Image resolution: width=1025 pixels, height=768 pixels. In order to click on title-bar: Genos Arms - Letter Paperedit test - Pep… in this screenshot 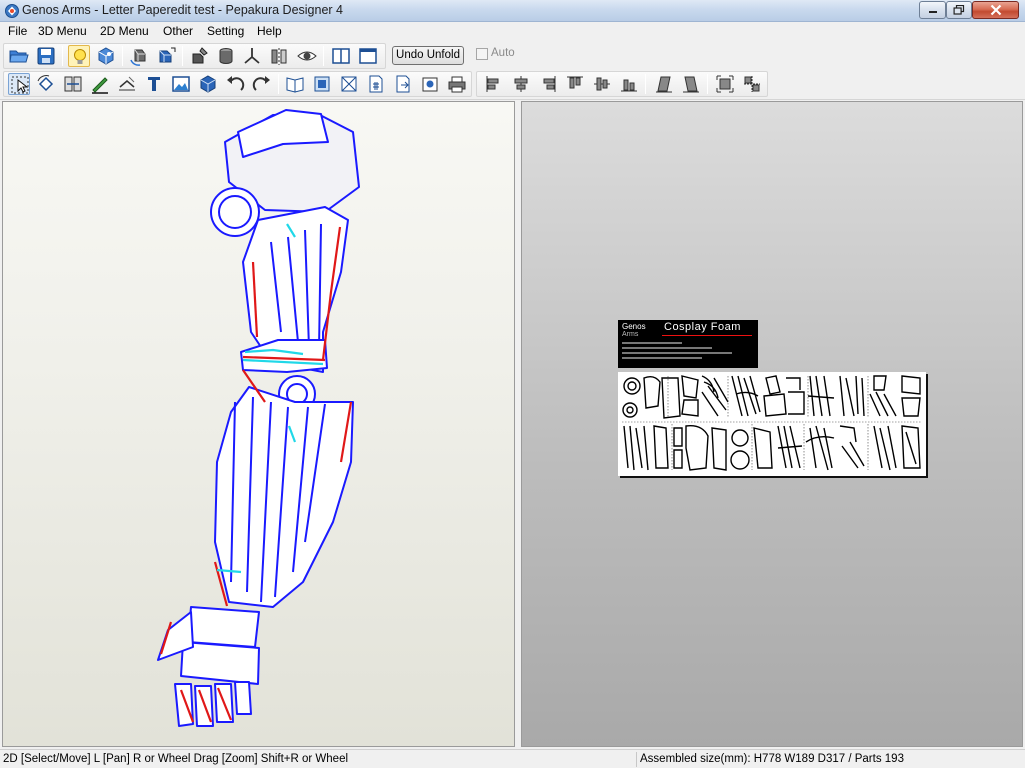, I will do `click(512, 11)`.